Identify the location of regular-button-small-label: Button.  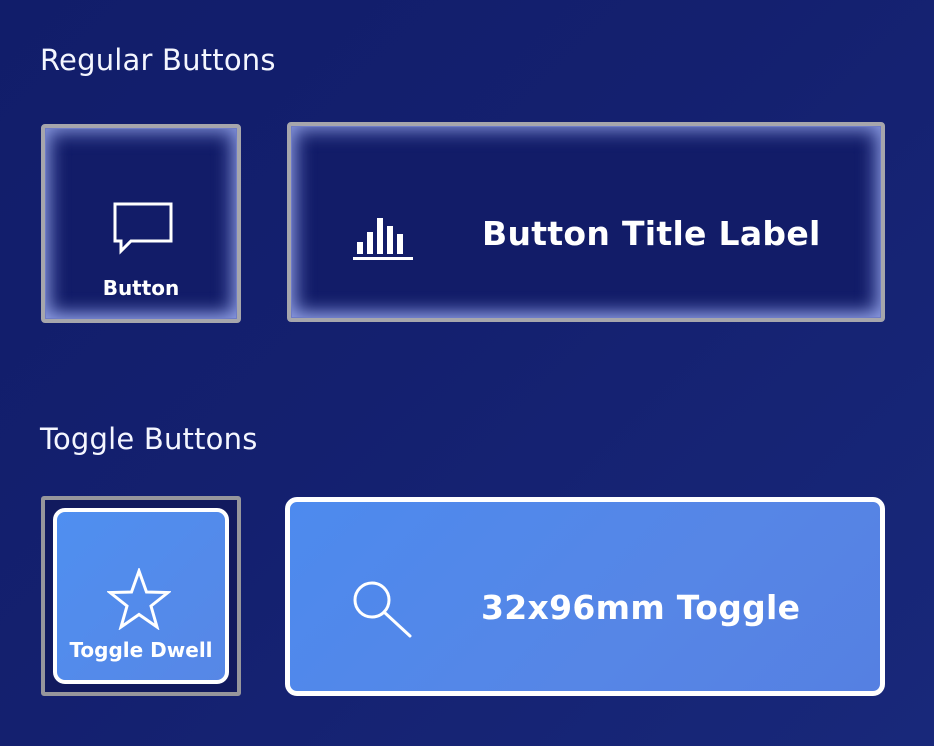
(141, 288).